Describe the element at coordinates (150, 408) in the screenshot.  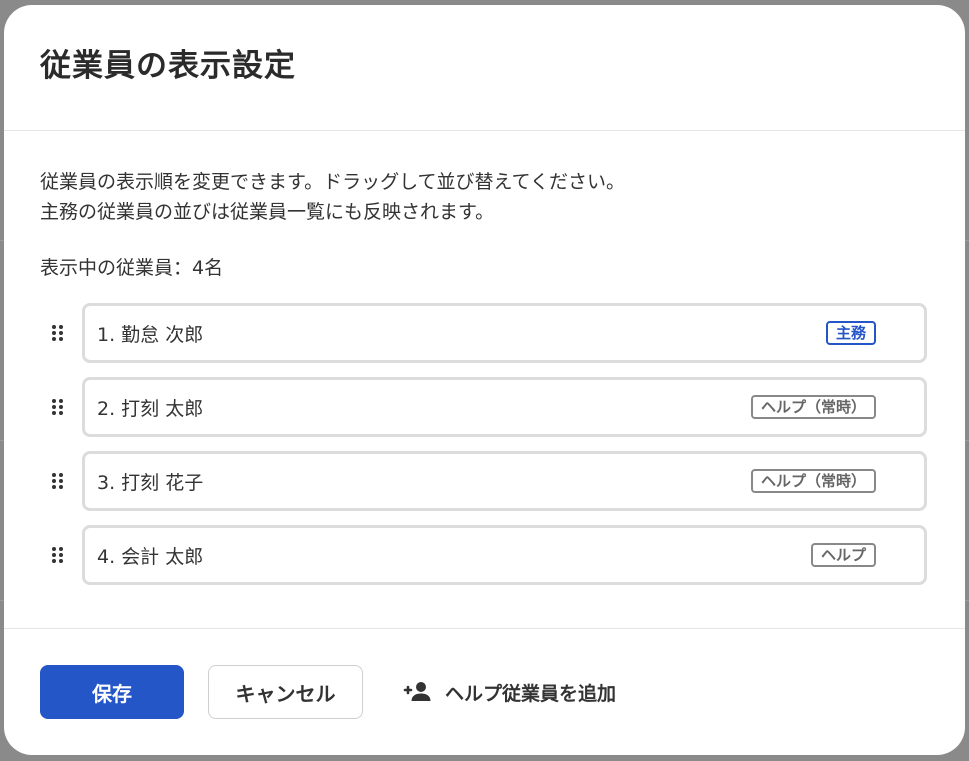
I see `employee-name: 2. 打刻 太郎` at that location.